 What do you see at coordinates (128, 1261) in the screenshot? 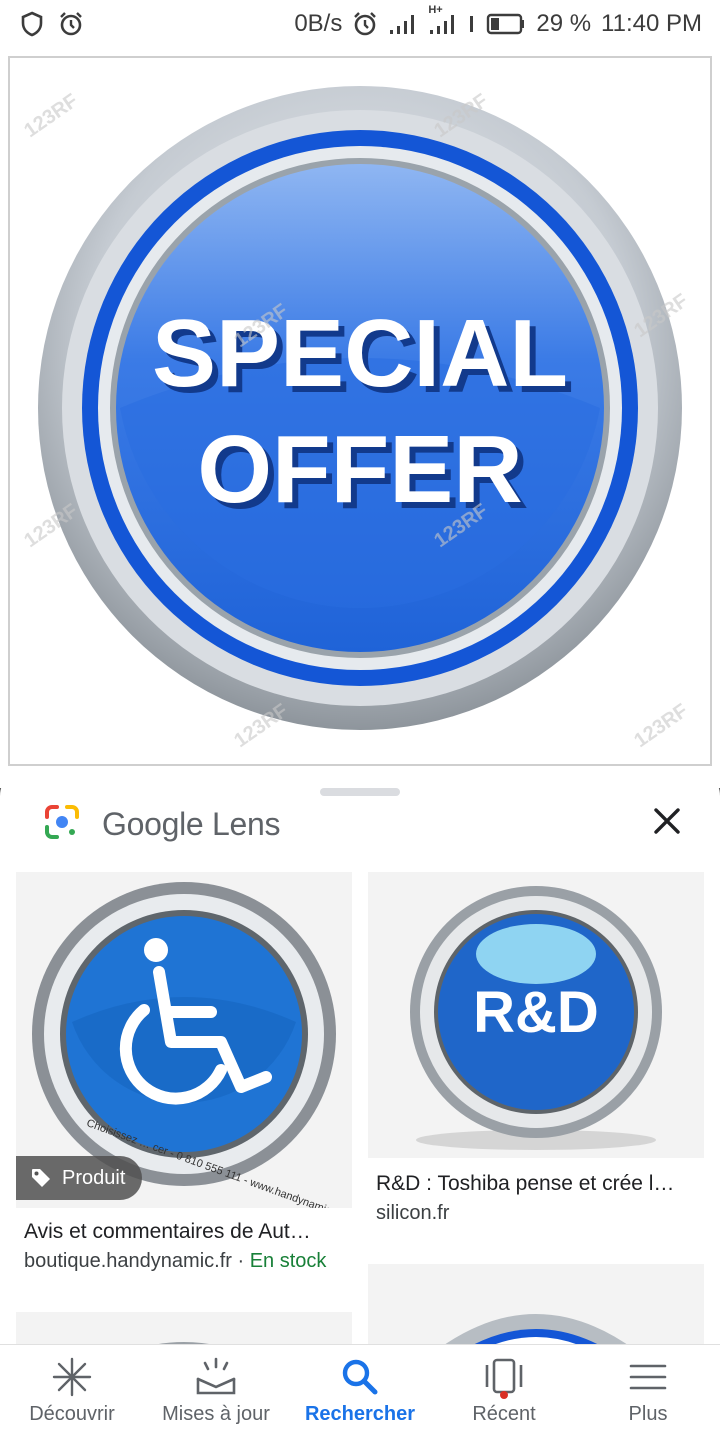
I see `result-domain: boutique.handynamic.fr` at bounding box center [128, 1261].